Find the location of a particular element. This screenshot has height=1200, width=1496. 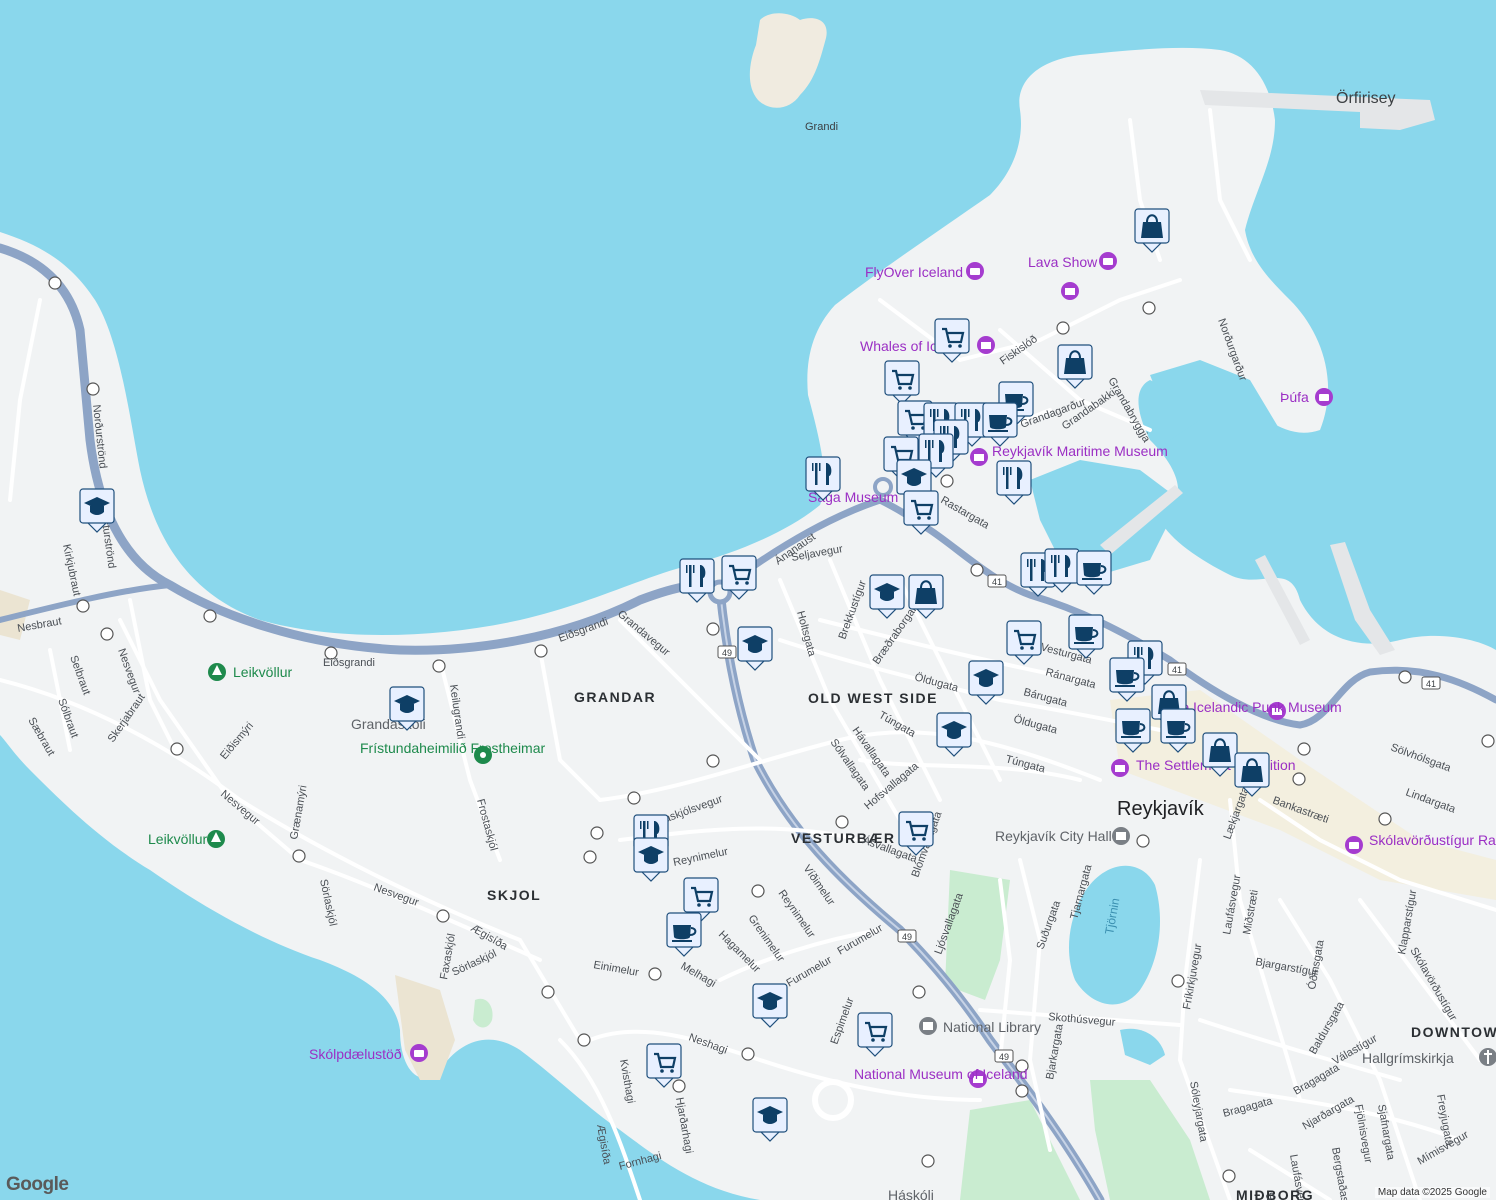

label-maritime-museum: Reykjavík Maritime Museum is located at coordinates (1080, 451).